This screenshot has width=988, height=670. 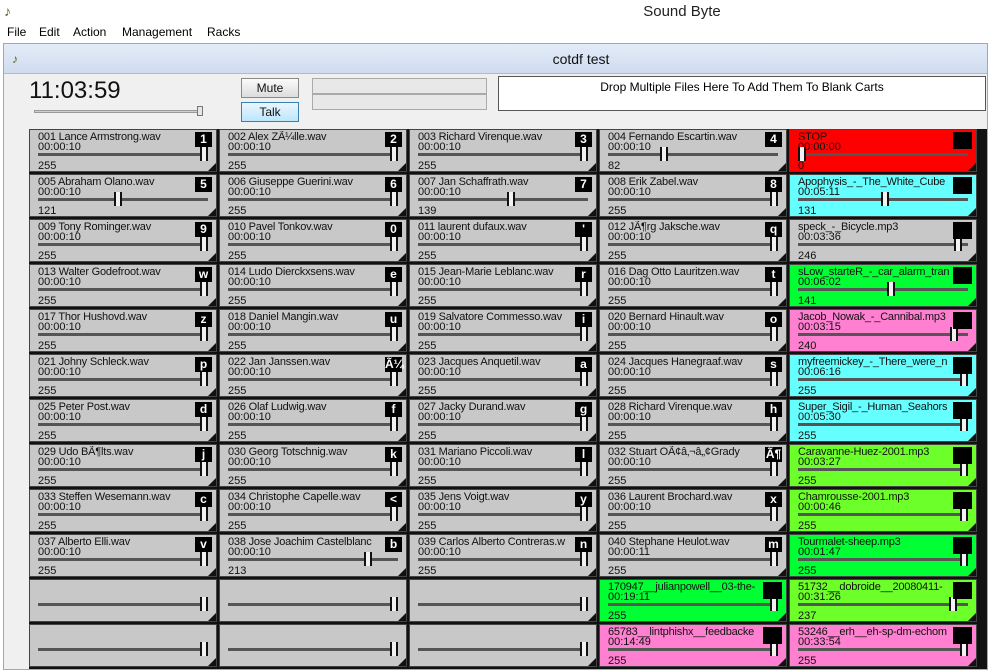 I want to click on cart-button: 031 Mariano Piccoli.wav 00:00:10 255 l, so click(x=503, y=465).